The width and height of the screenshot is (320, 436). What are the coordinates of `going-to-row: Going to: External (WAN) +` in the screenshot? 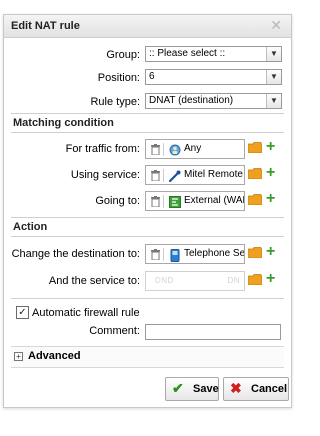 It's located at (147, 200).